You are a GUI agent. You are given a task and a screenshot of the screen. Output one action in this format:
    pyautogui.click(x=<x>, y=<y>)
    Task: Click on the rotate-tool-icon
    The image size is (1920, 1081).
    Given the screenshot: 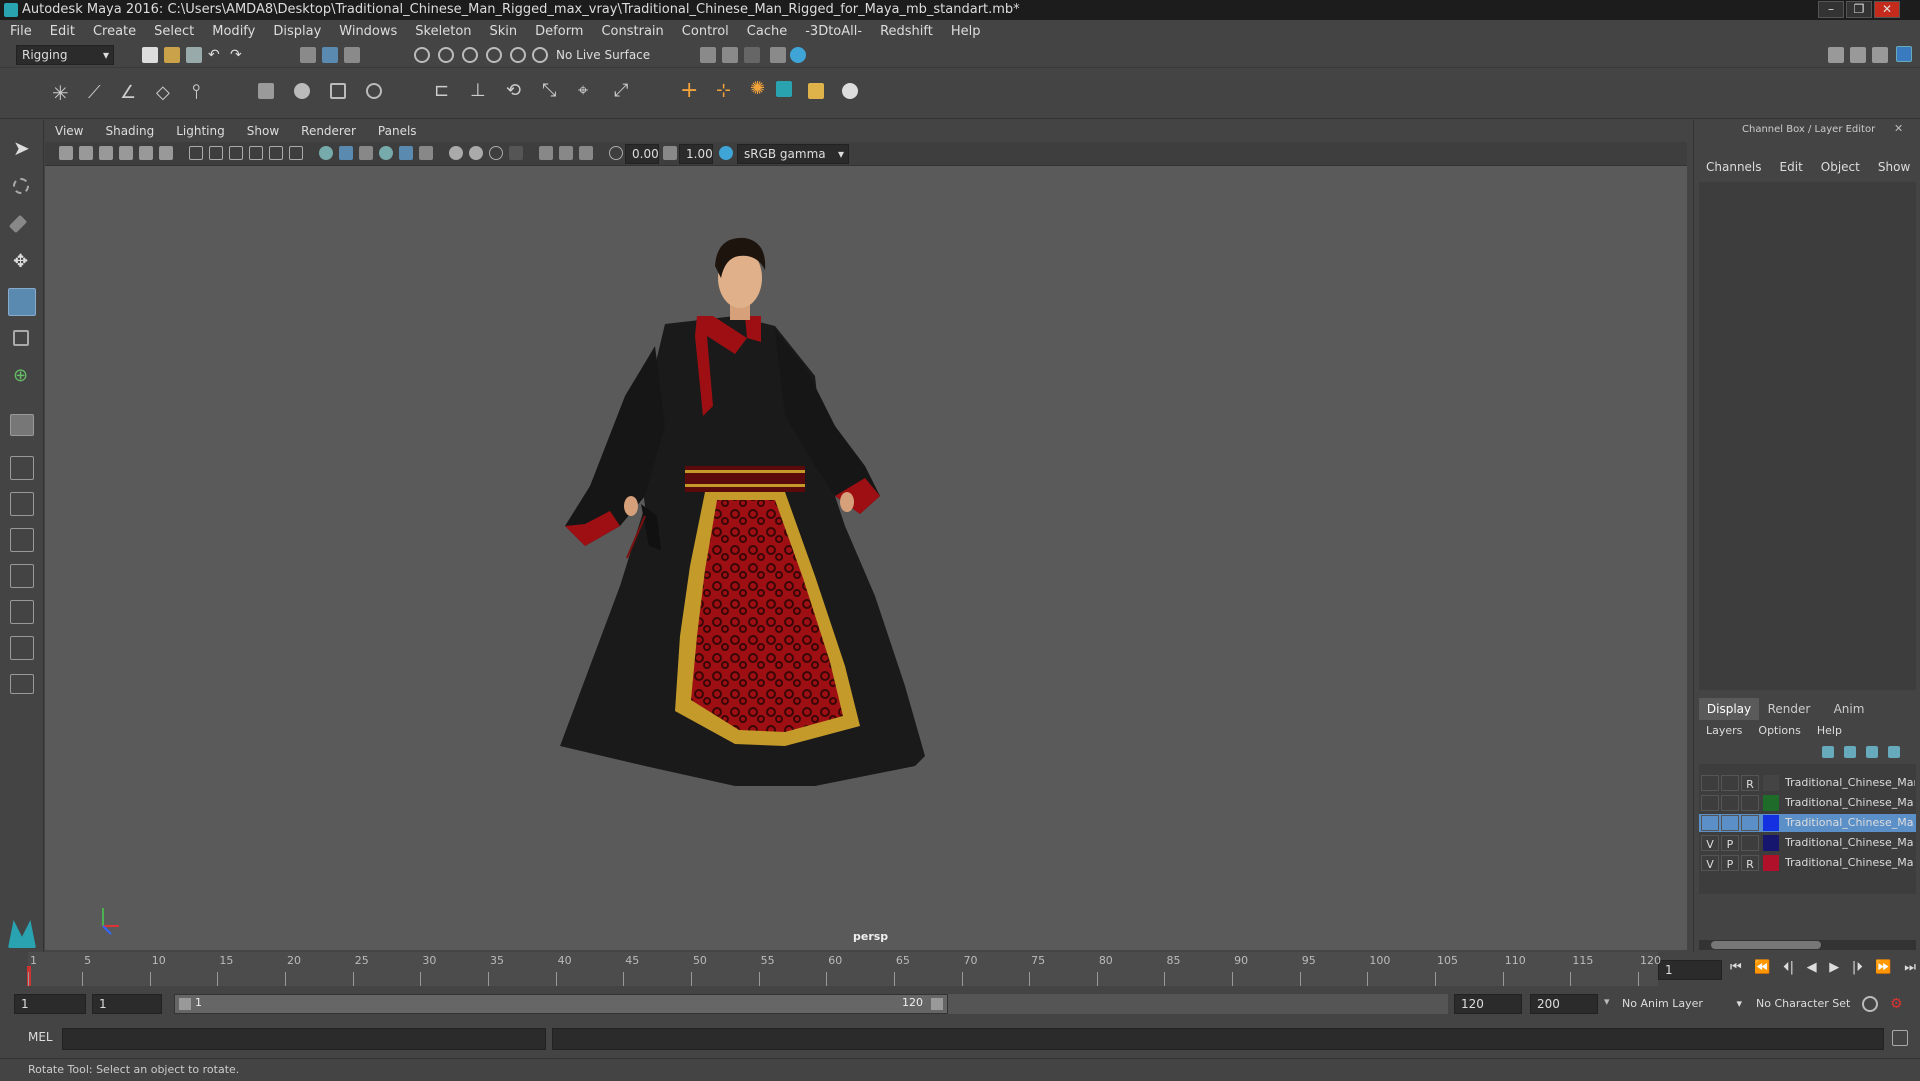 What is the action you would take?
    pyautogui.click(x=22, y=302)
    